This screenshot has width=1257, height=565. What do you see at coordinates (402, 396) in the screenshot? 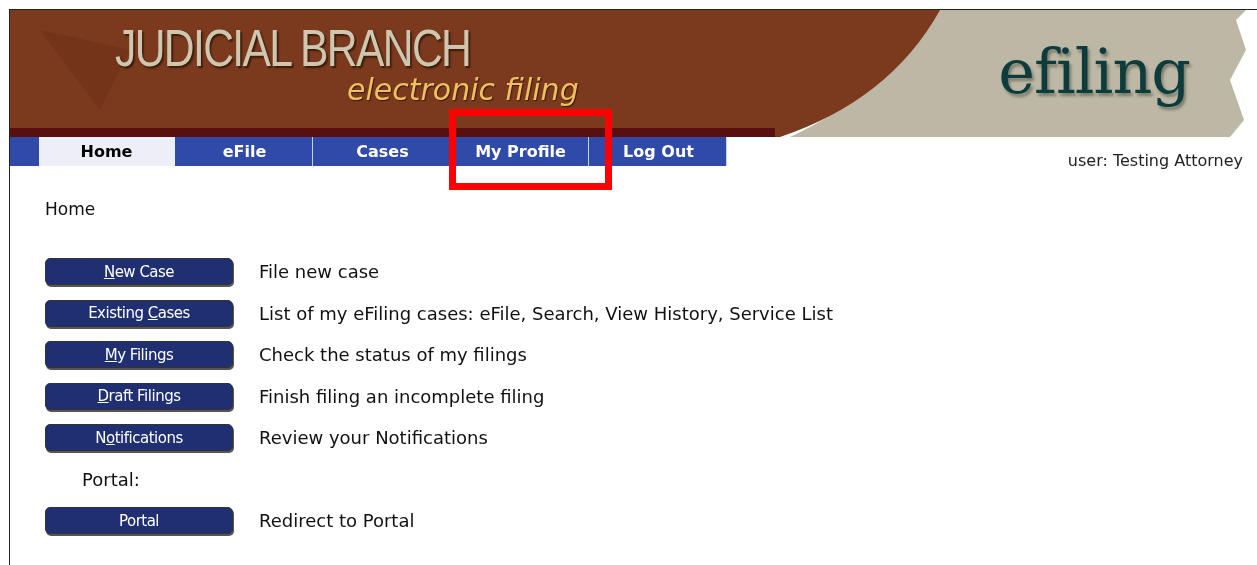
I see `action-description: Finish filing an incomplete filing` at bounding box center [402, 396].